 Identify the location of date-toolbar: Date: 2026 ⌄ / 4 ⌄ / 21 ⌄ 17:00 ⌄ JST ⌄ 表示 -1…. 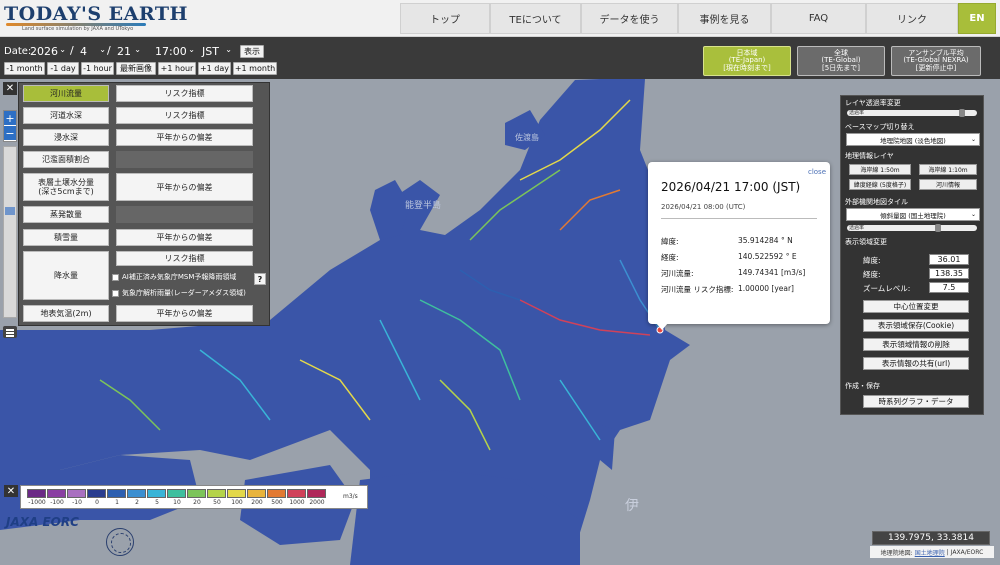
(500, 58).